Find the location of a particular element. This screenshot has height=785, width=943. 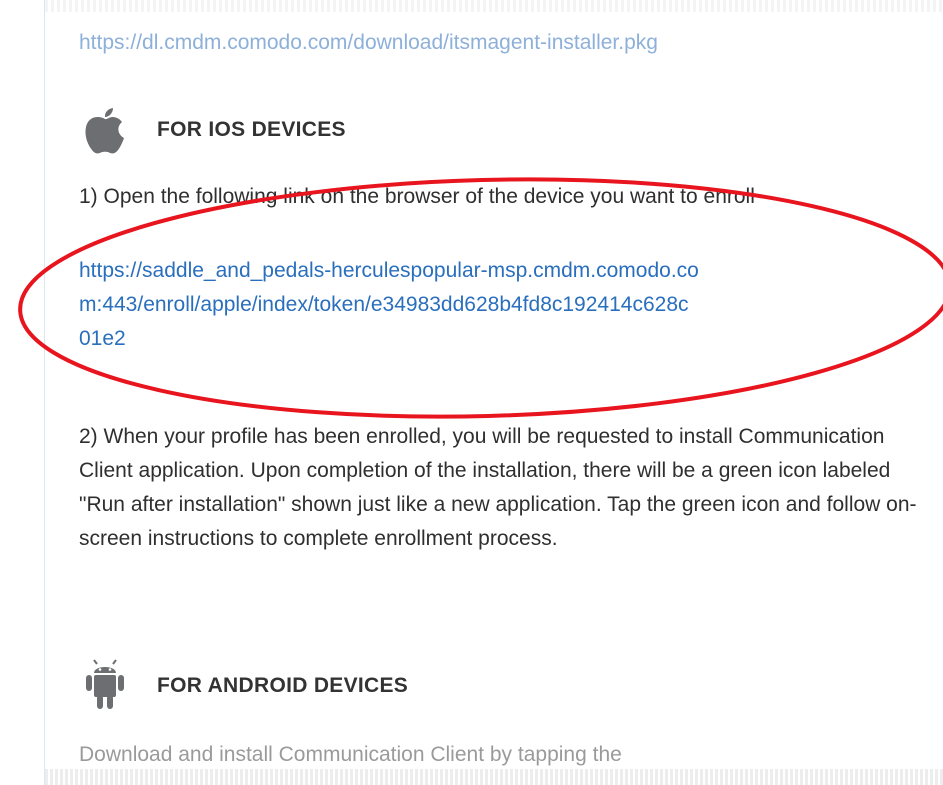

torn-top-edge is located at coordinates (494, 6).